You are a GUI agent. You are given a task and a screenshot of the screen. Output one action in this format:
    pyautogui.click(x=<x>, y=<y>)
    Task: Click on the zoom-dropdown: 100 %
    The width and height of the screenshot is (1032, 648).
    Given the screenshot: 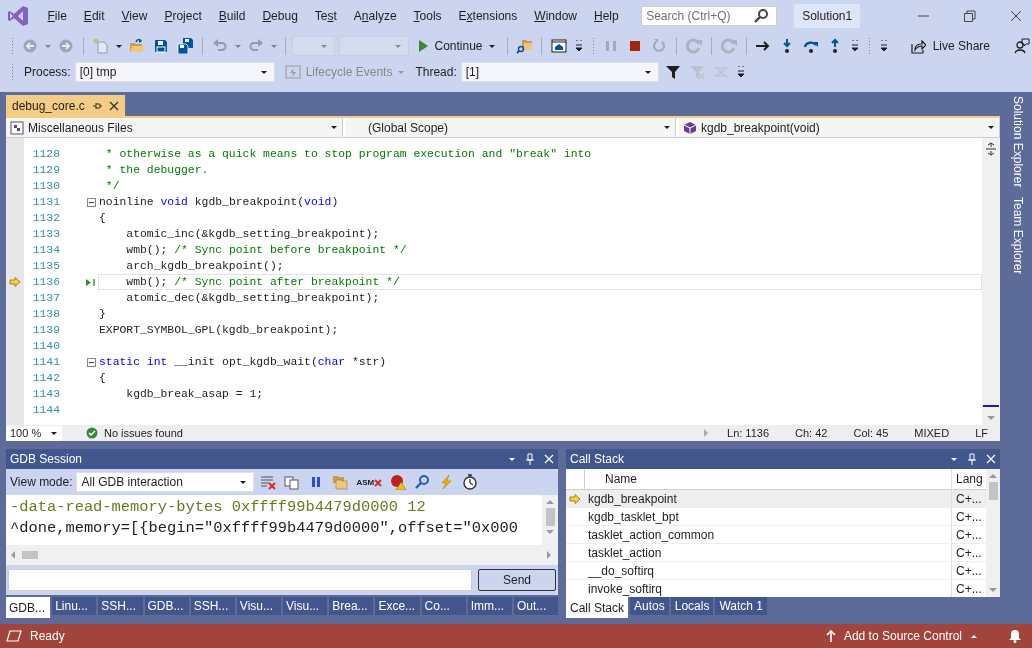 What is the action you would take?
    pyautogui.click(x=34, y=433)
    